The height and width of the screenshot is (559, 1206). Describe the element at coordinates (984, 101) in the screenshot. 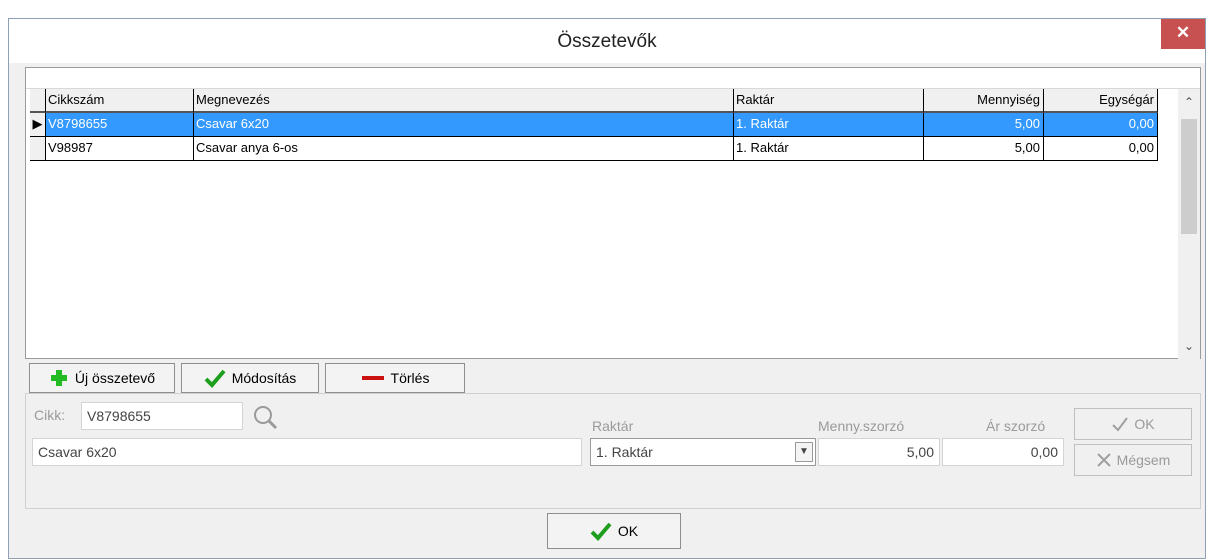

I see `column-header-mennyiseg: Mennyiség` at that location.